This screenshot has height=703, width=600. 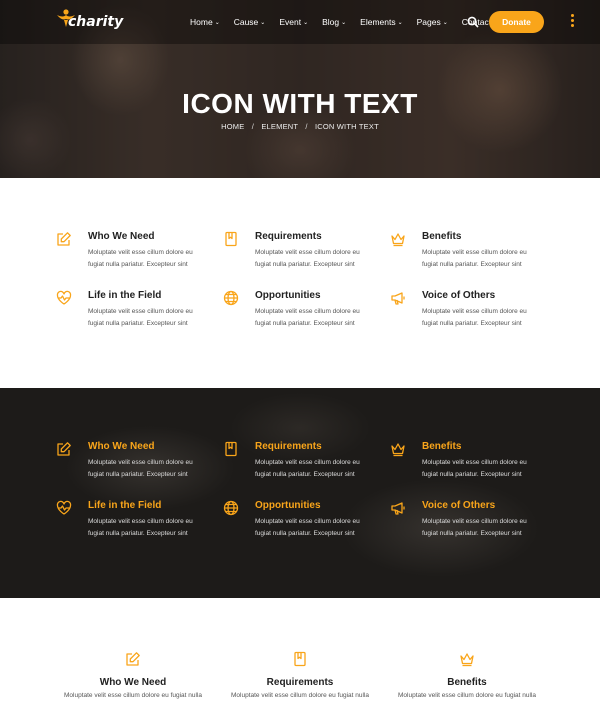 I want to click on search-icon, so click(x=473, y=22).